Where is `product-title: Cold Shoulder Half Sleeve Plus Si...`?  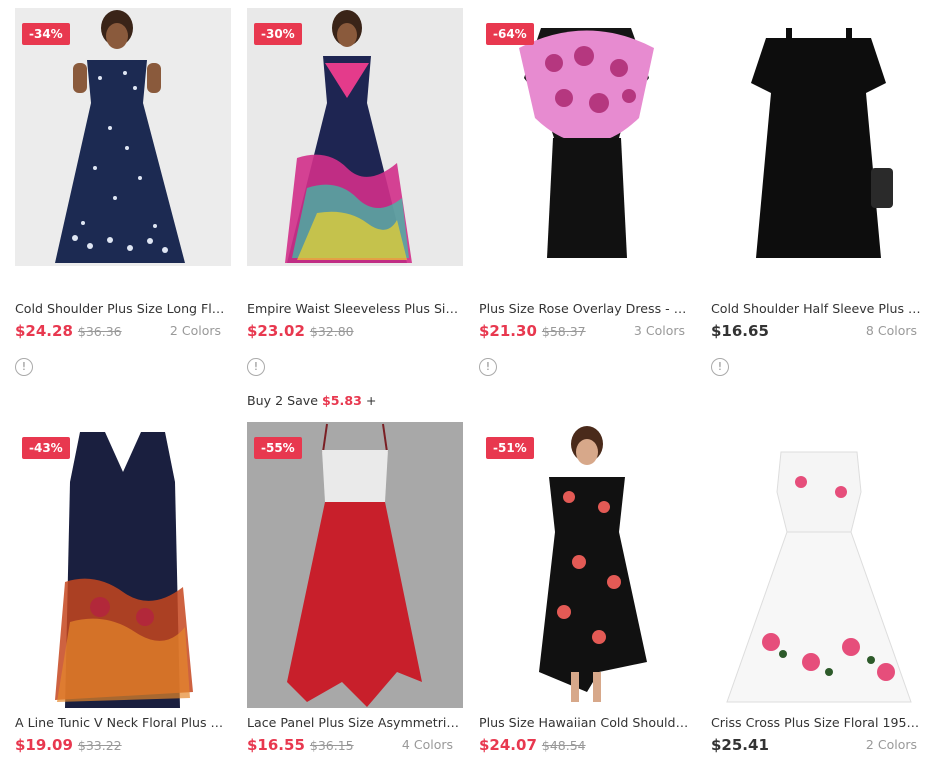 product-title: Cold Shoulder Half Sleeve Plus Si... is located at coordinates (818, 308).